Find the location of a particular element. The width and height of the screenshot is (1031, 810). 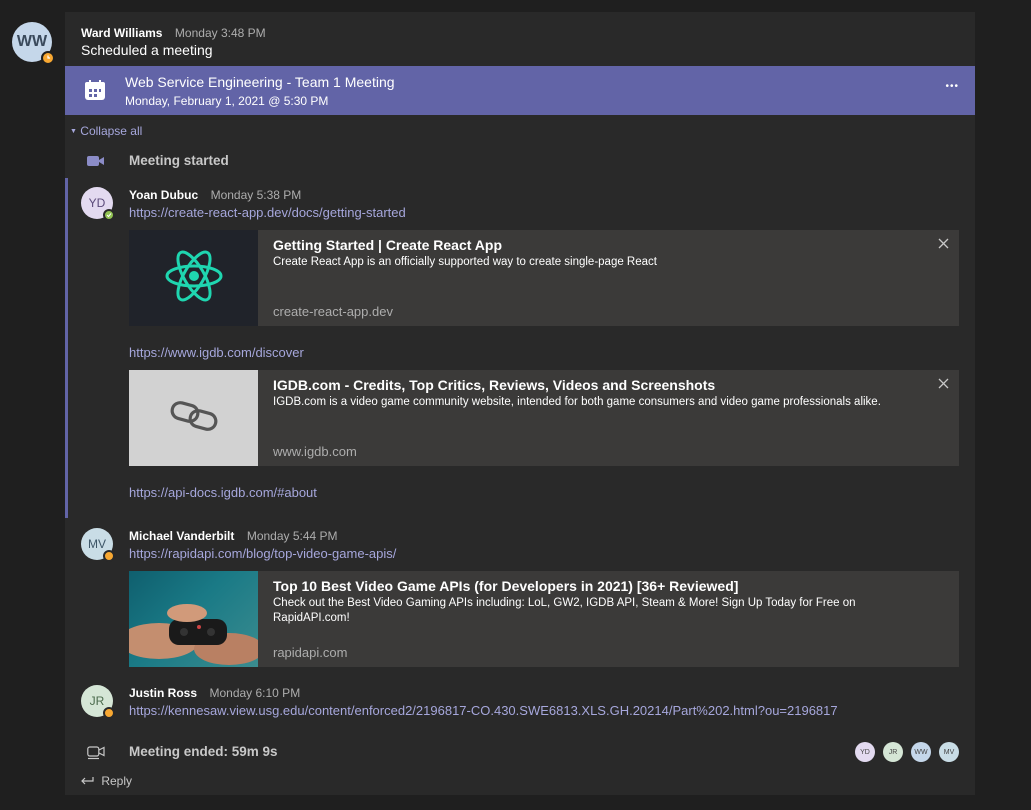

avatar-justin-ross: JR is located at coordinates (98, 702).